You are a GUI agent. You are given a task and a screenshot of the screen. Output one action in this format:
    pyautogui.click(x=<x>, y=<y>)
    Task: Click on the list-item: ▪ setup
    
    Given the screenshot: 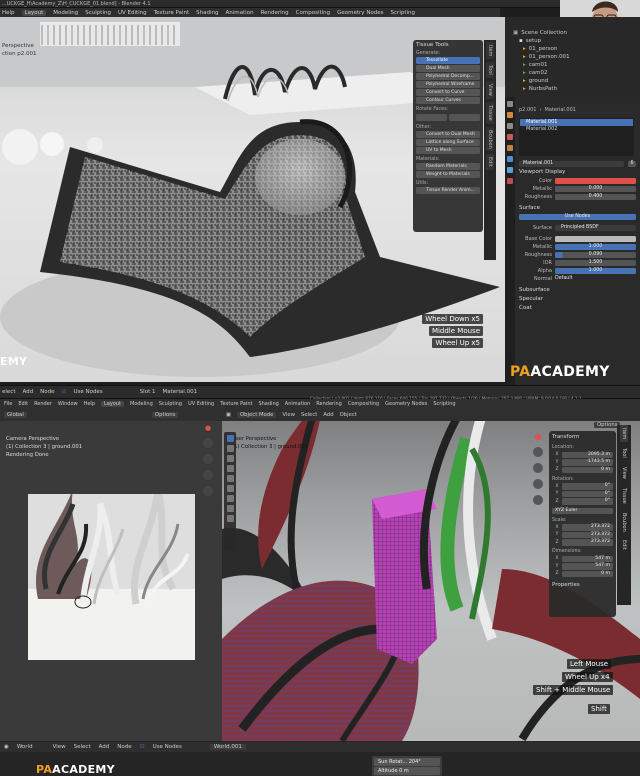 What is the action you would take?
    pyautogui.click(x=572, y=41)
    